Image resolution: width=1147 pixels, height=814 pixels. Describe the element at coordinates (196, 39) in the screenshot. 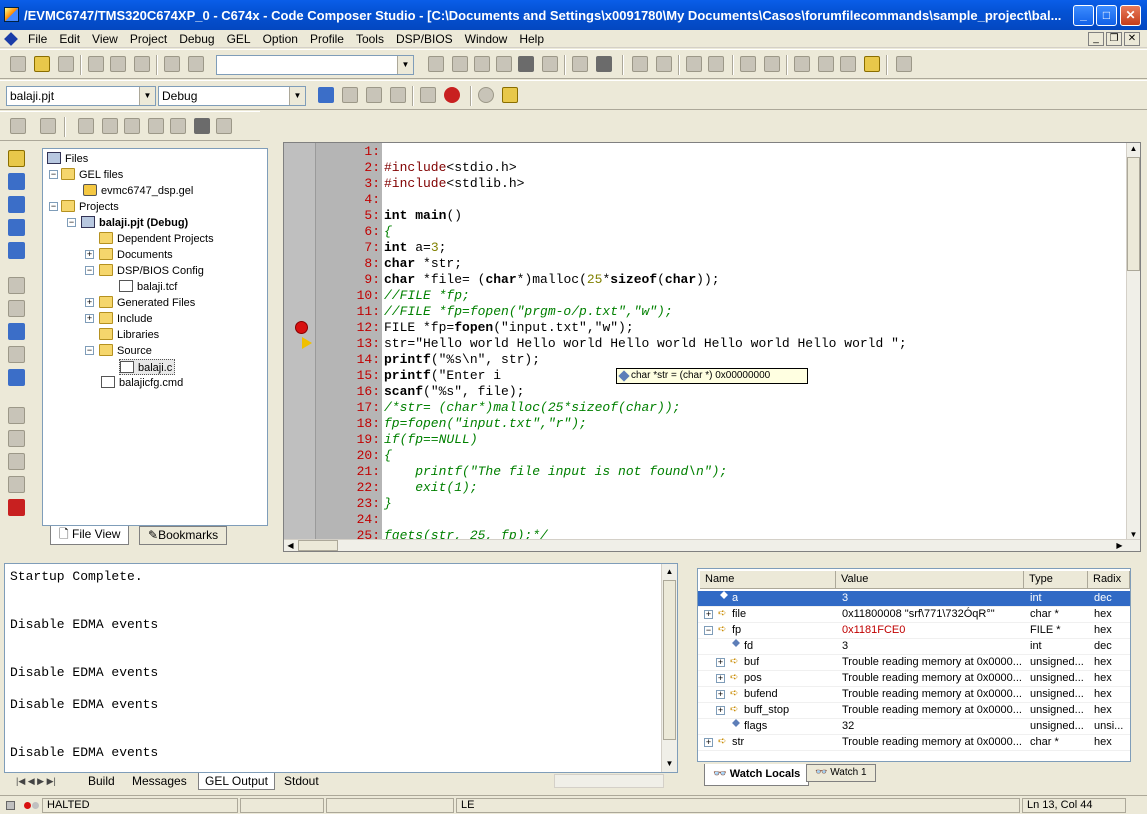

I see `menu-debug: Debug` at that location.